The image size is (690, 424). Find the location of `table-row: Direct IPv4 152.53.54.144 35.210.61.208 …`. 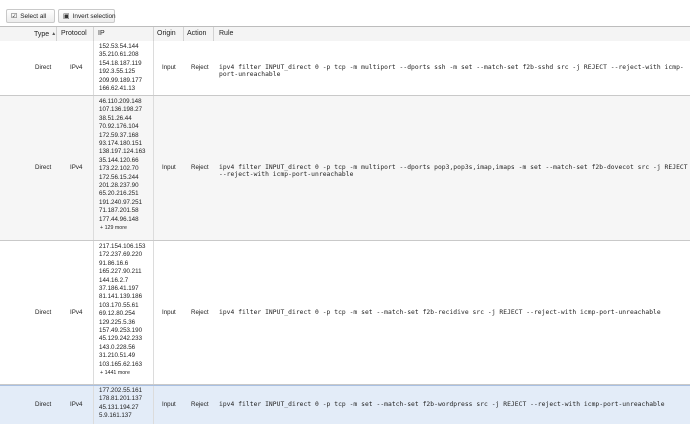

table-row: Direct IPv4 152.53.54.144 35.210.61.208 … is located at coordinates (345, 68).